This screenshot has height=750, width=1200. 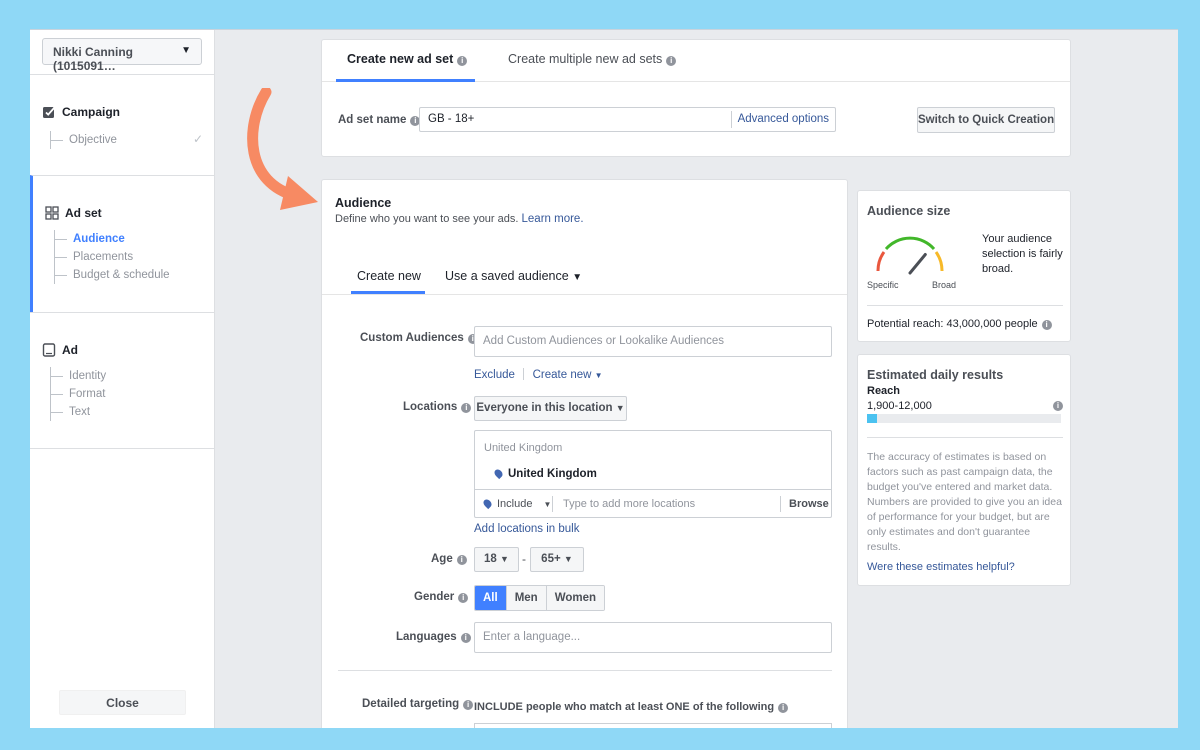 I want to click on estimates-helpful-link: Were these estimates helpful?, so click(x=941, y=567).